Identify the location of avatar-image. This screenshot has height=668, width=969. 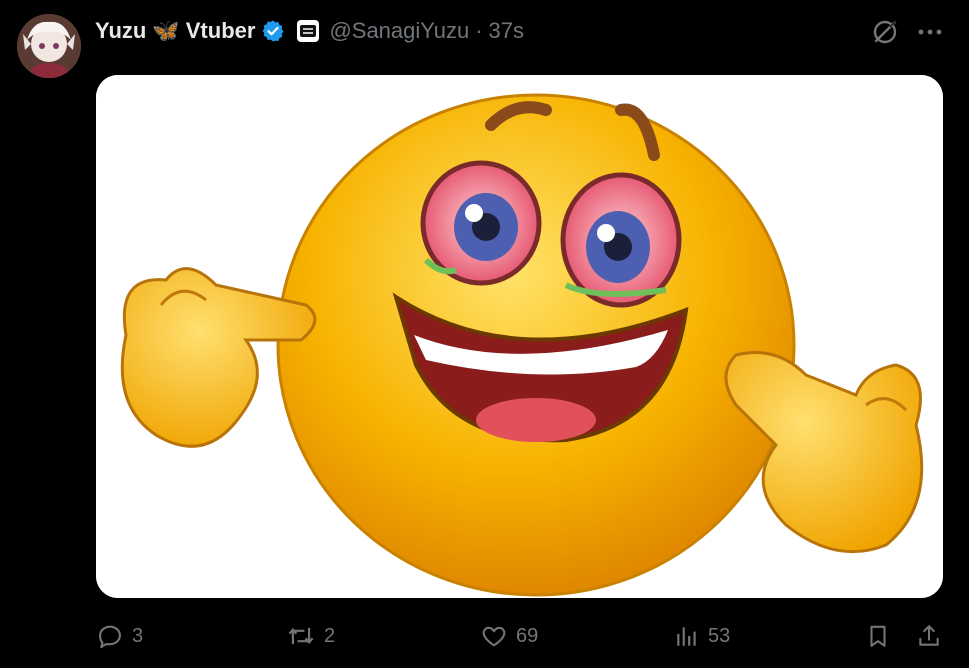
(49, 46).